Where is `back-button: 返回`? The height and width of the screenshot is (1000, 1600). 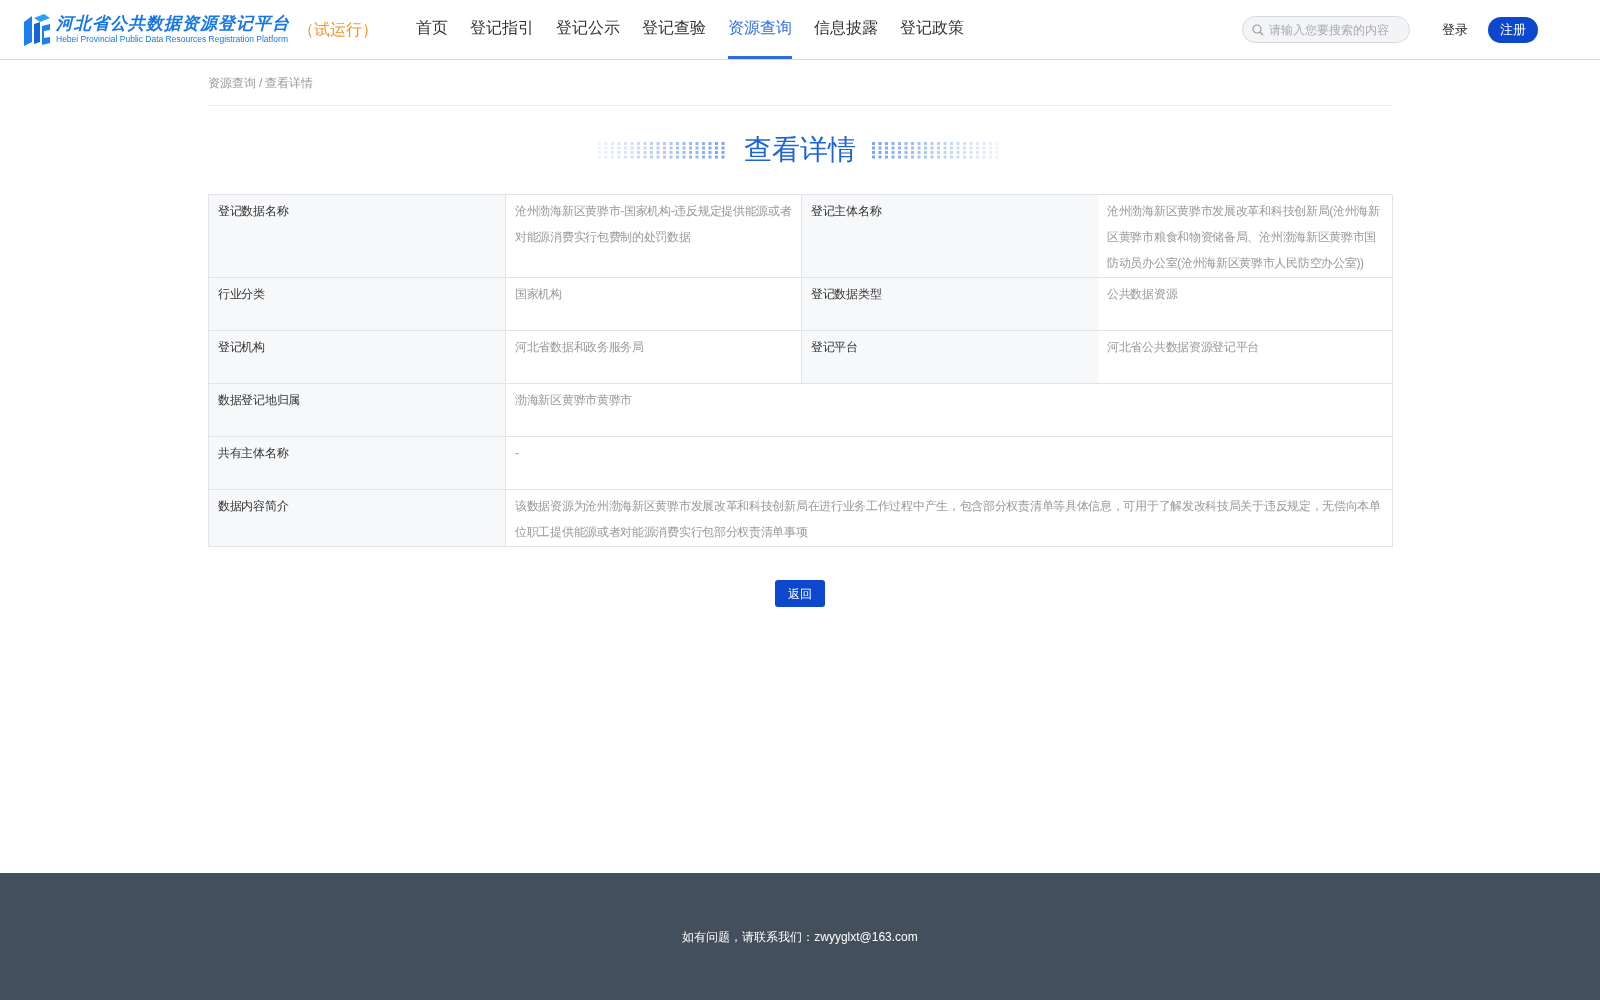
back-button: 返回 is located at coordinates (800, 593).